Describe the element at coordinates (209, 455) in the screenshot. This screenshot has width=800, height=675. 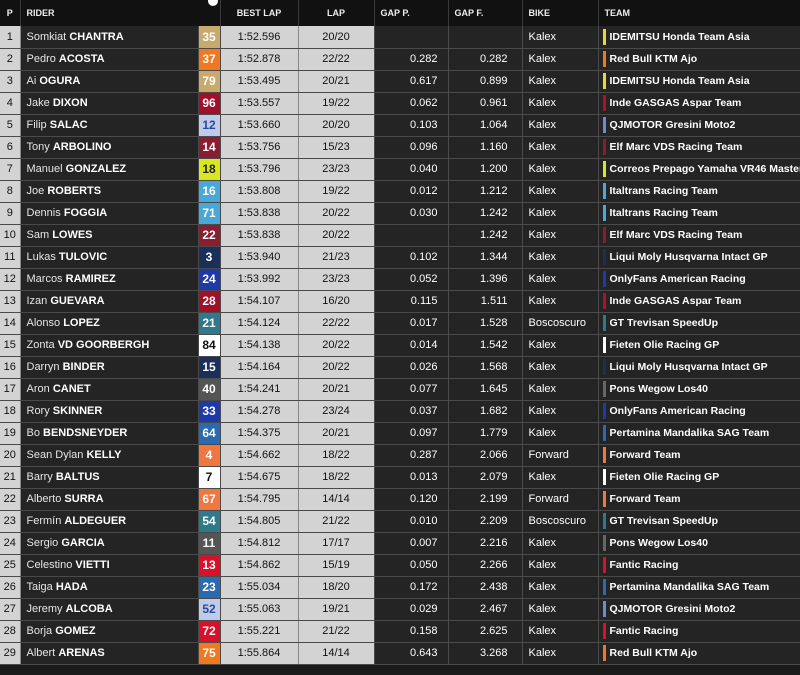
I see `rider-number-badge: 4` at that location.